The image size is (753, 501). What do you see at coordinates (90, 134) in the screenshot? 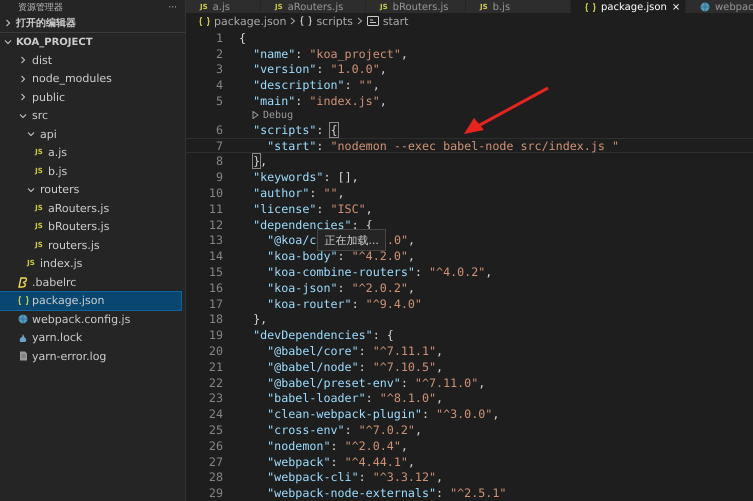
I see `folder-item: api` at bounding box center [90, 134].